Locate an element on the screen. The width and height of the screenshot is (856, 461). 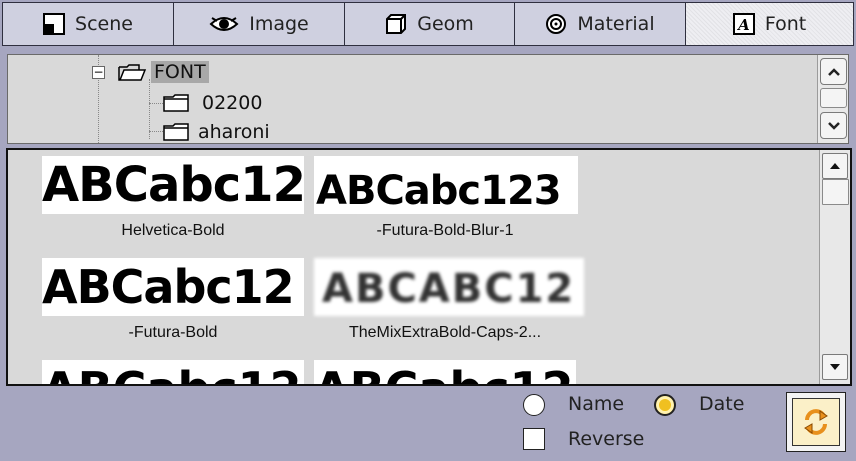
font-grid-scrollbar is located at coordinates (834, 267).